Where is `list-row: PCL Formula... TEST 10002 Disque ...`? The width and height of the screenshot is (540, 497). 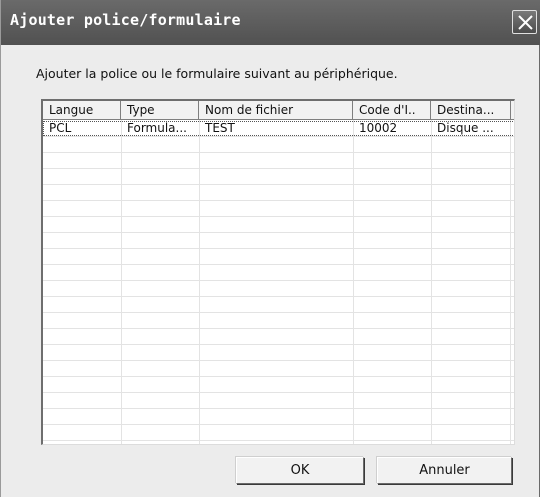
list-row: PCL Formula... TEST 10002 Disque ... is located at coordinates (278, 128).